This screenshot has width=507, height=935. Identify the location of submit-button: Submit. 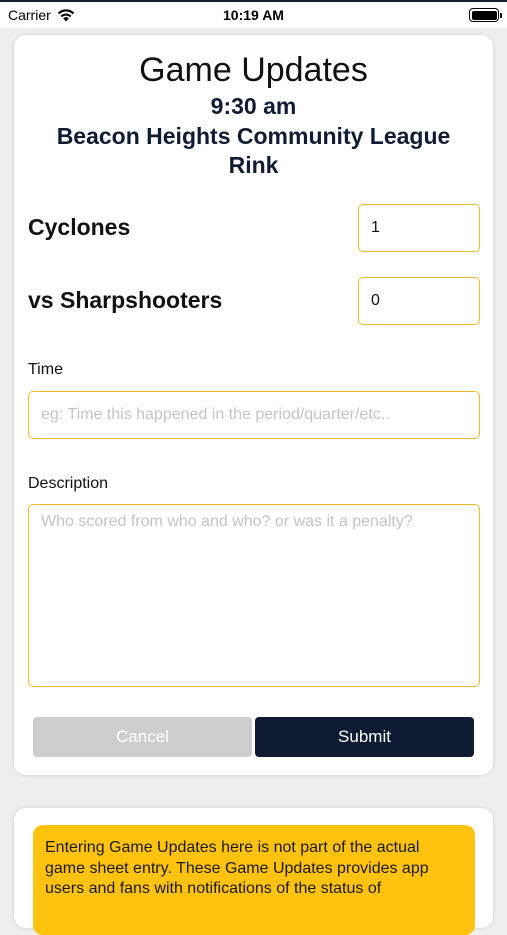
(364, 737).